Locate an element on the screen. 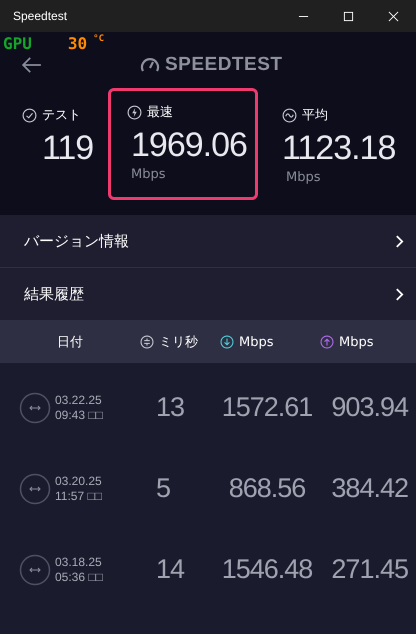 This screenshot has height=634, width=416. highlighted-stat-card: 最速 1969.06 Mbps is located at coordinates (183, 144).